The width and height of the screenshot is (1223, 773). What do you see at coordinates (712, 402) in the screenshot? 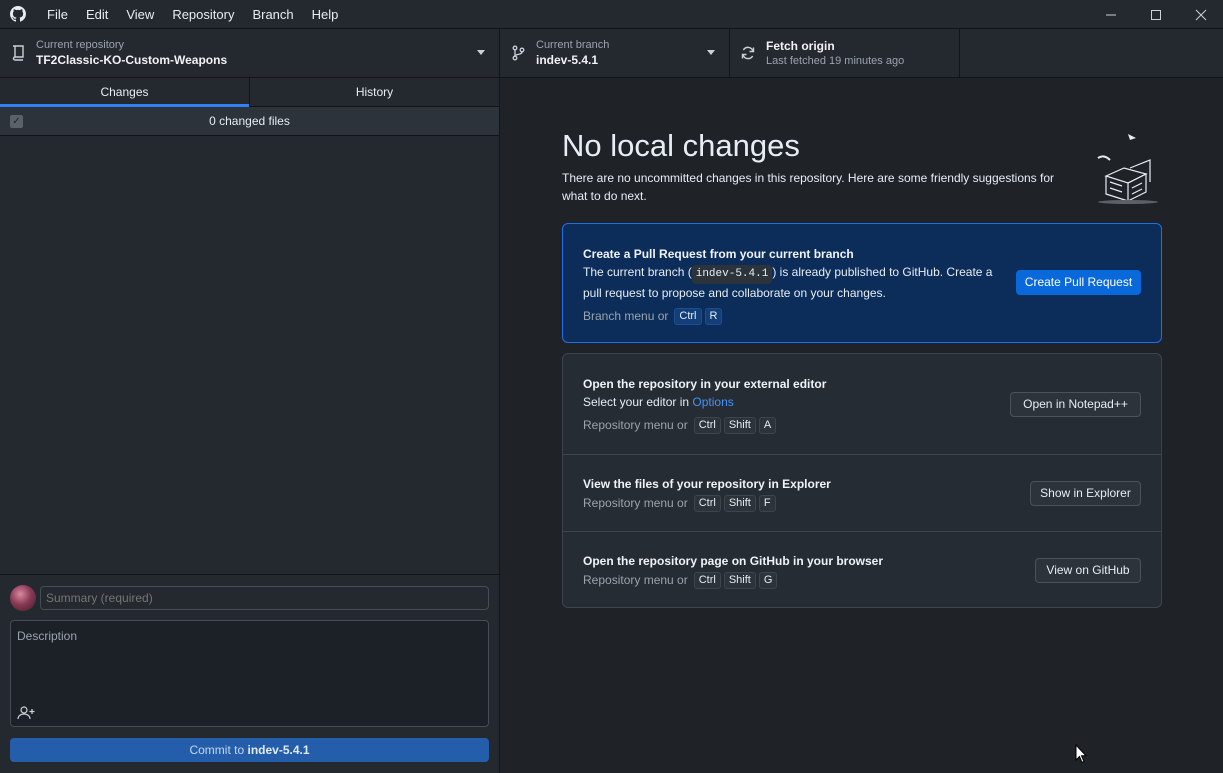
I see `options-link: Options` at bounding box center [712, 402].